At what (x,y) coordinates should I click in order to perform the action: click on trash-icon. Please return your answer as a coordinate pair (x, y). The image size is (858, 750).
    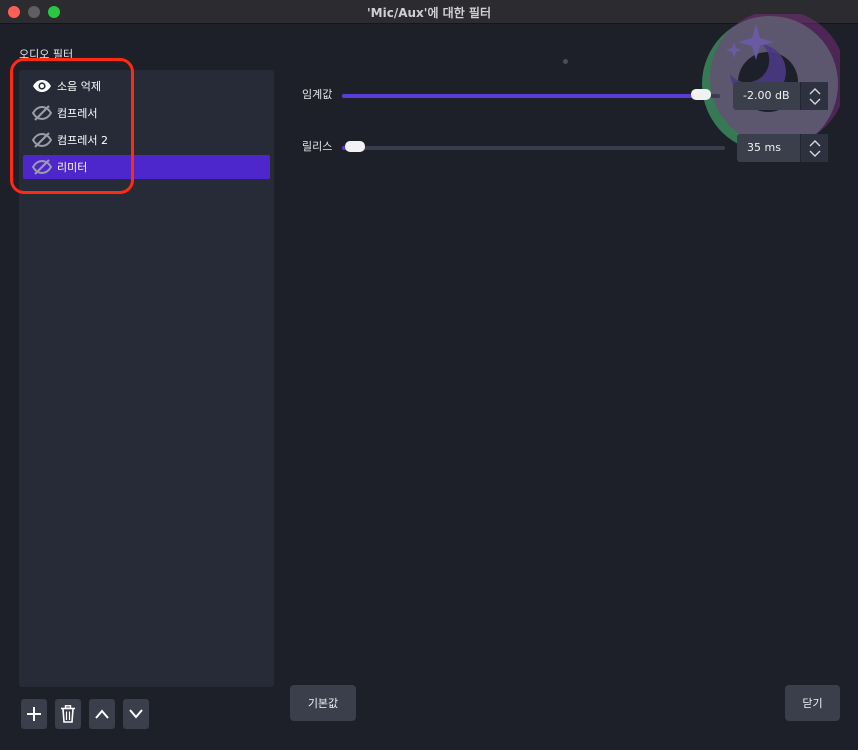
    Looking at the image, I should click on (68, 714).